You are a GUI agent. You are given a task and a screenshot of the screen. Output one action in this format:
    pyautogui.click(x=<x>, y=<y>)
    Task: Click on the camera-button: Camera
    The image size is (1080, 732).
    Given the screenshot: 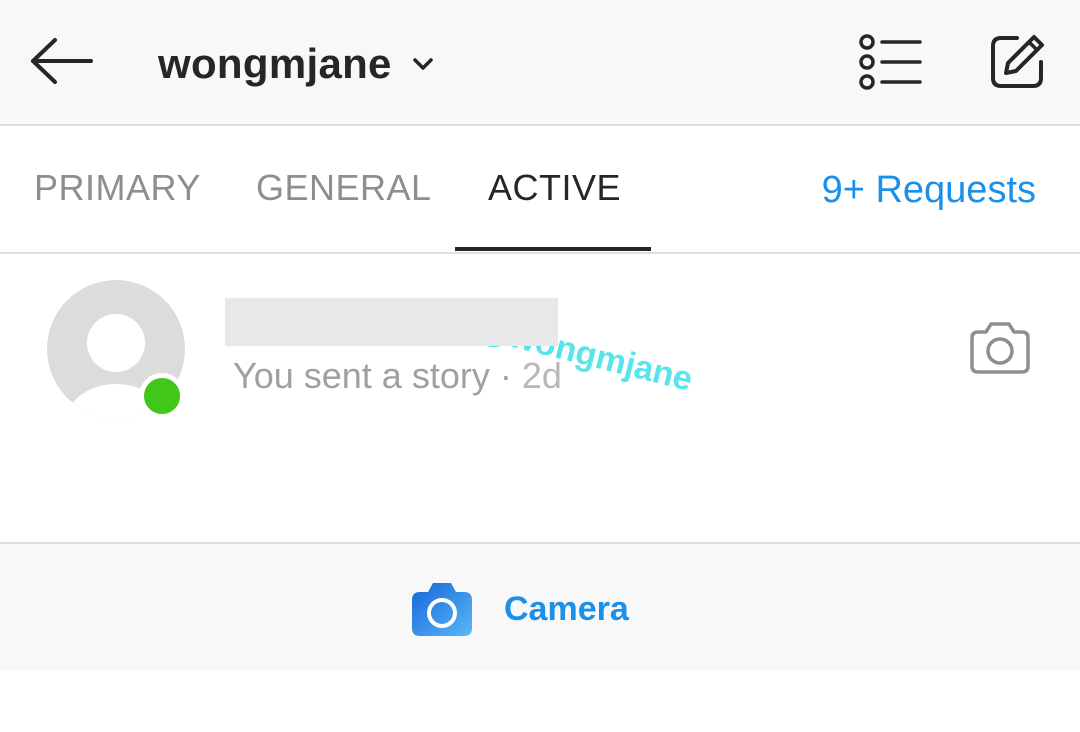 What is the action you would take?
    pyautogui.click(x=518, y=609)
    